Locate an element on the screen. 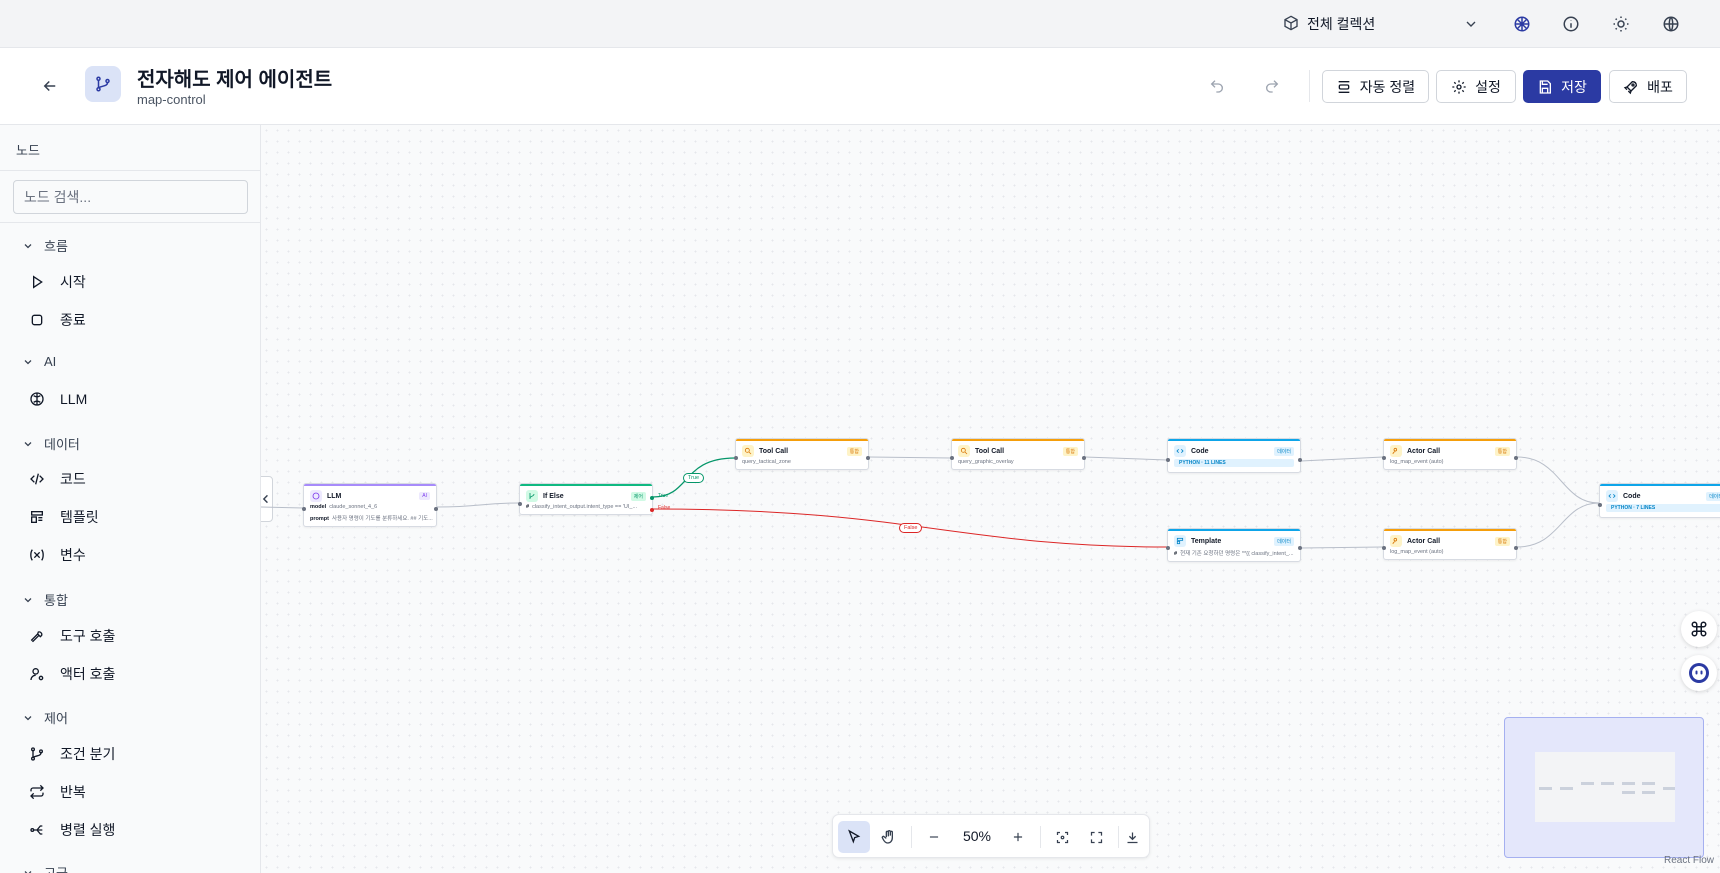 This screenshot has width=1720, height=873. back-button is located at coordinates (50, 86).